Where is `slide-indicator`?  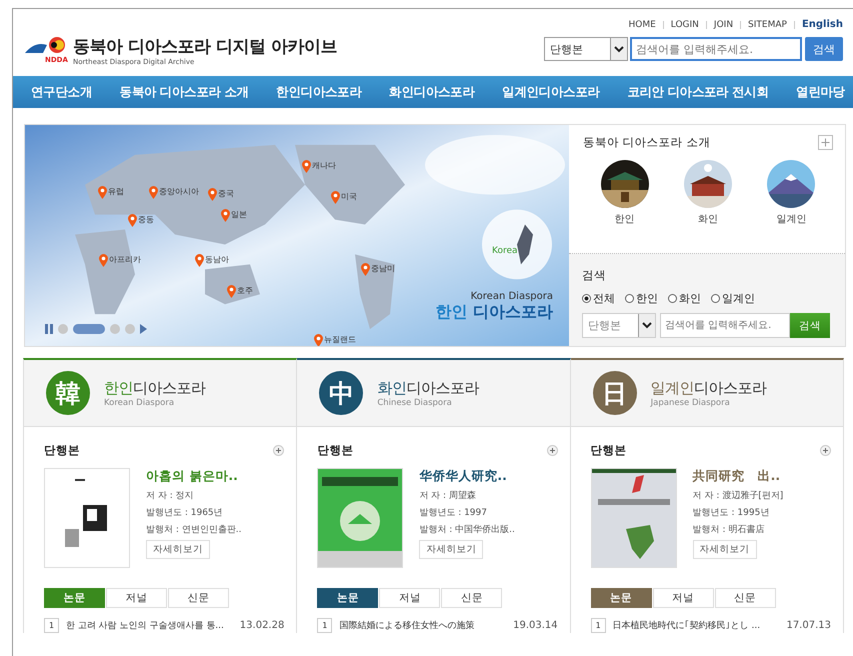 slide-indicator is located at coordinates (89, 329).